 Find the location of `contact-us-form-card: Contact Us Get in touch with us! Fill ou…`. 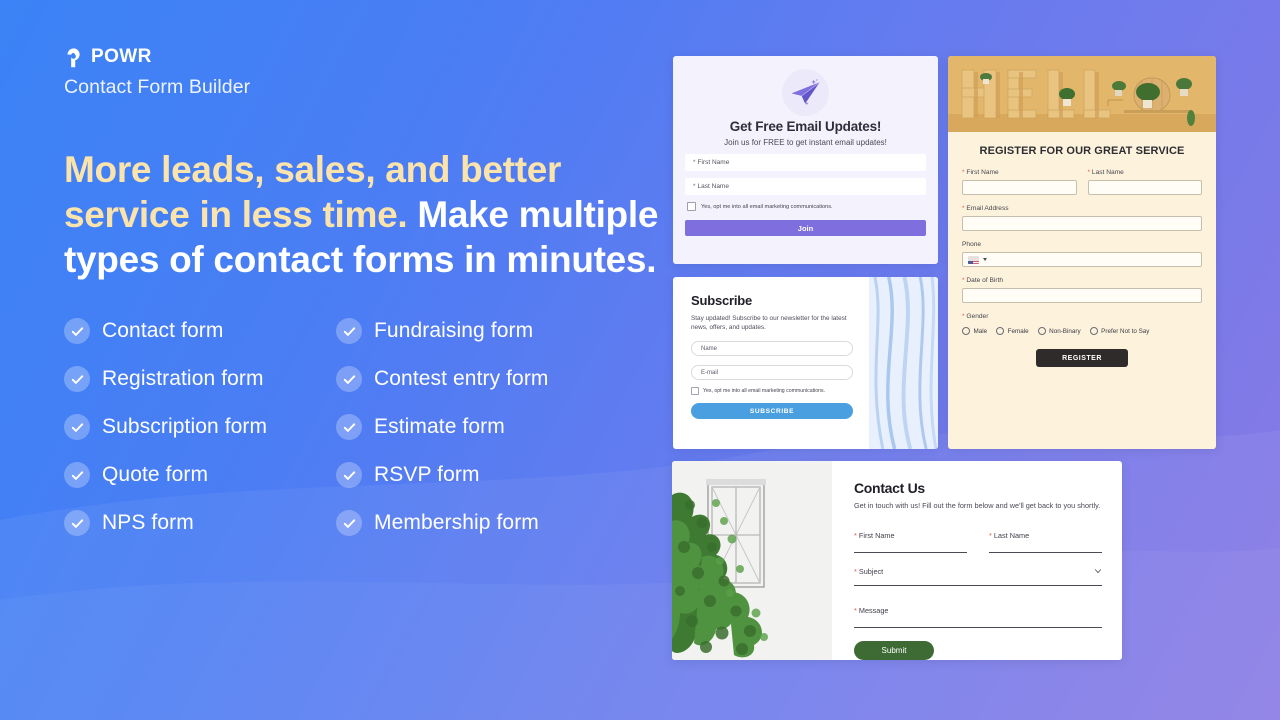

contact-us-form-card: Contact Us Get in touch with us! Fill ou… is located at coordinates (897, 560).